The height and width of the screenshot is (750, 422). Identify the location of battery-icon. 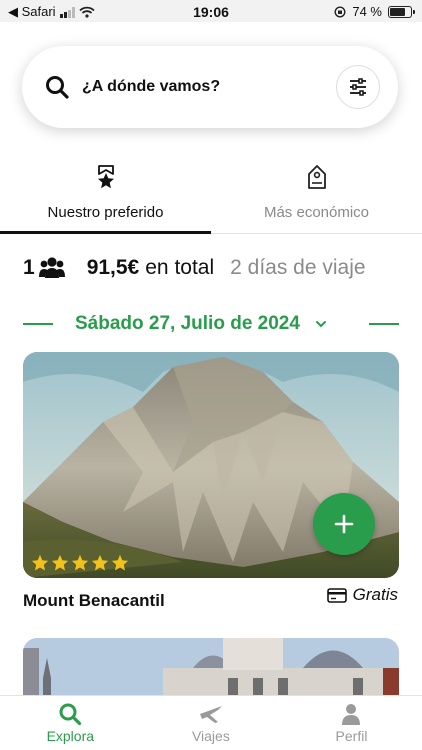
(401, 11).